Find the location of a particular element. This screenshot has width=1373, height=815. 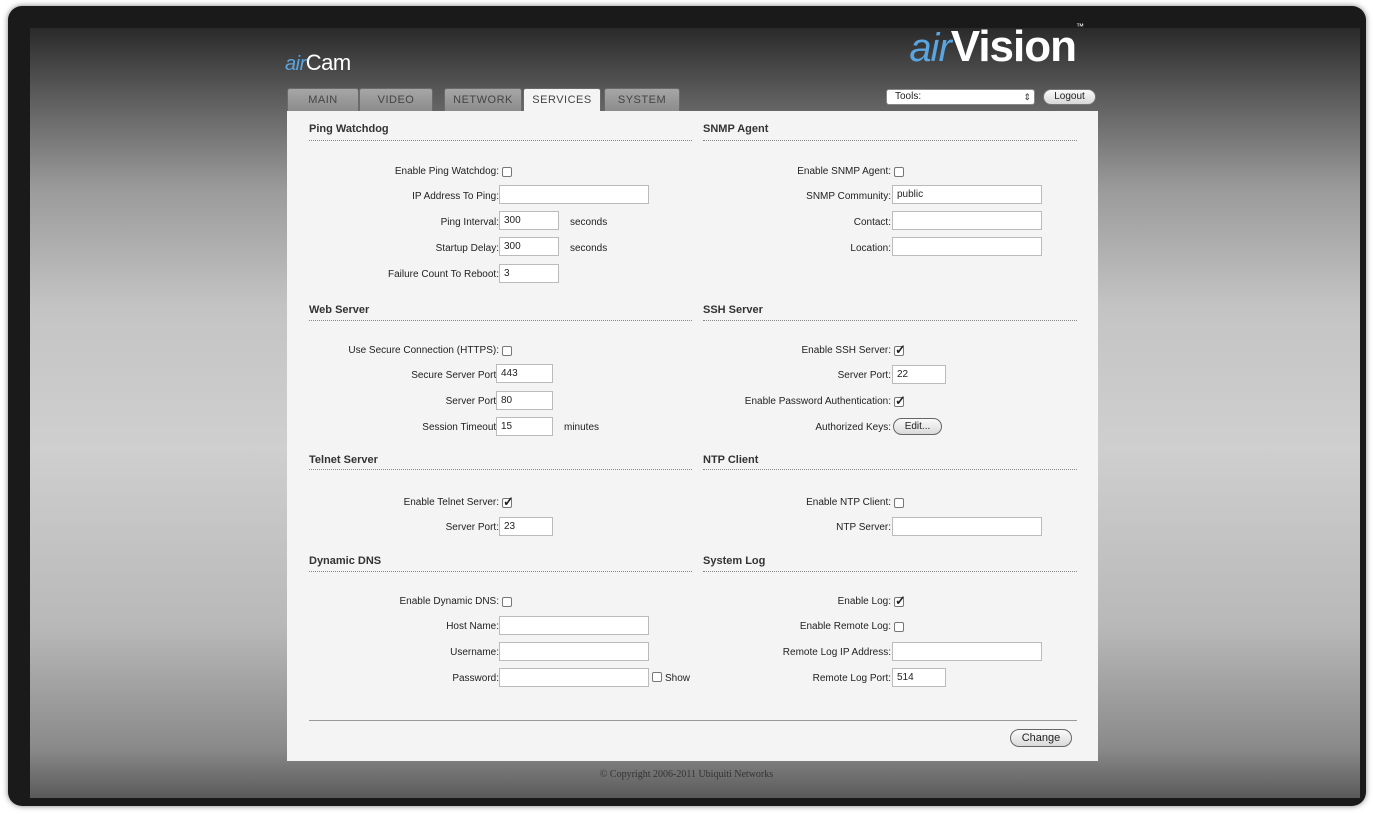

session-timeout-label: Session Timeout: is located at coordinates (460, 427).